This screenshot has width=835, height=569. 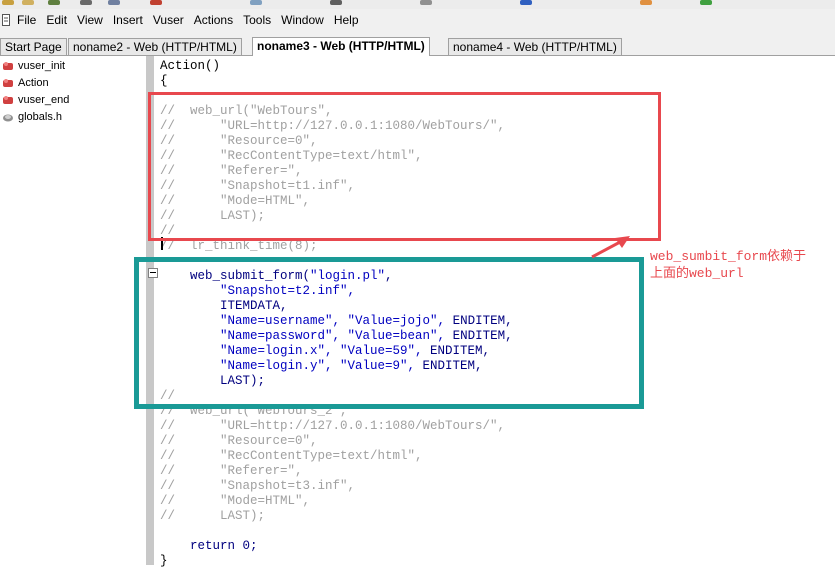 I want to click on annotation-note: web_sumbit_form依赖于 上面的web_url, so click(x=728, y=265).